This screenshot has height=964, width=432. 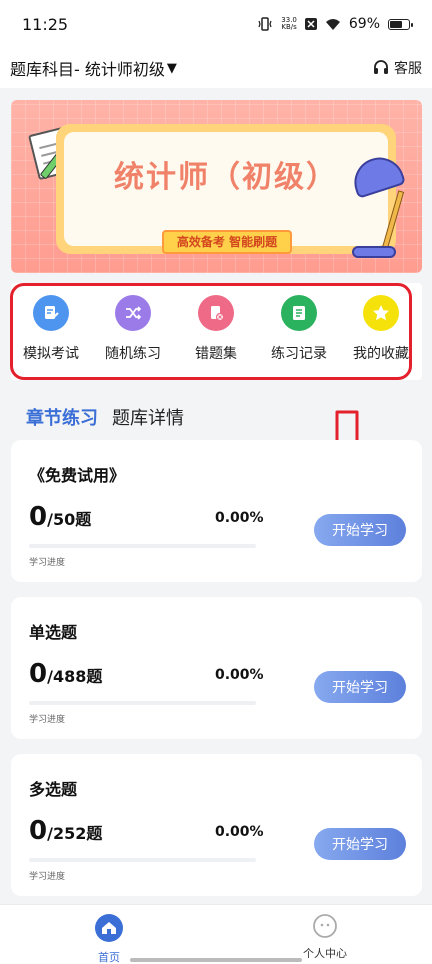 I want to click on card-title: 《免费试用》, so click(x=77, y=475).